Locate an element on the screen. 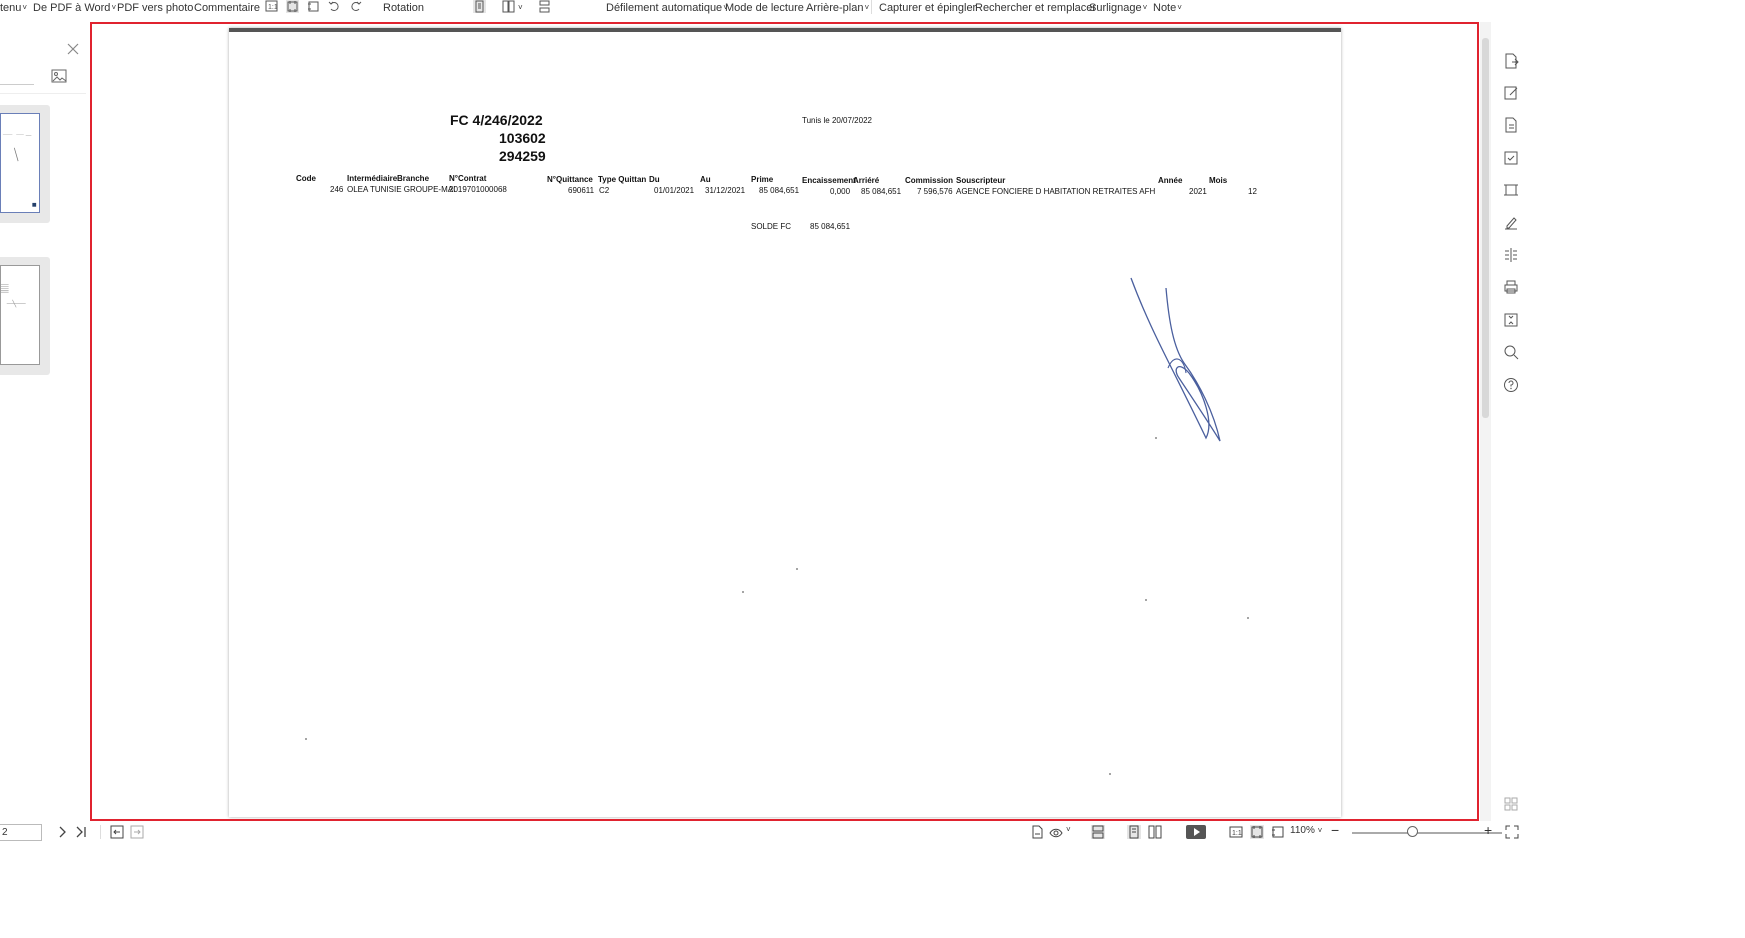  highlight-button: Surlignage˅ is located at coordinates (1118, 8).